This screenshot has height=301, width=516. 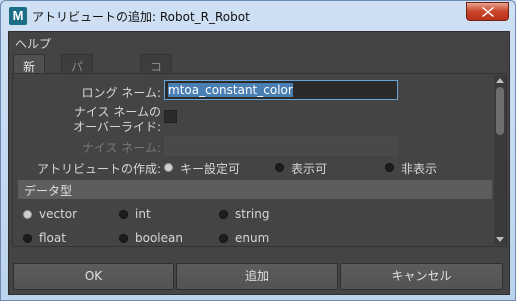 I want to click on radio-type-boolean, so click(x=123, y=238).